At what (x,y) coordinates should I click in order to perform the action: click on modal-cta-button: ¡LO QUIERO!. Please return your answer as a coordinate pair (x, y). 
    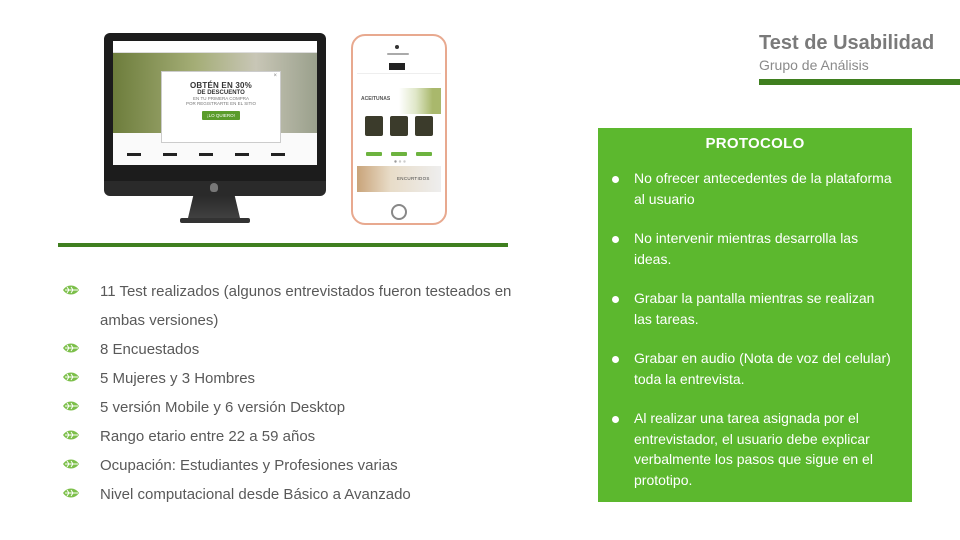
    Looking at the image, I should click on (221, 115).